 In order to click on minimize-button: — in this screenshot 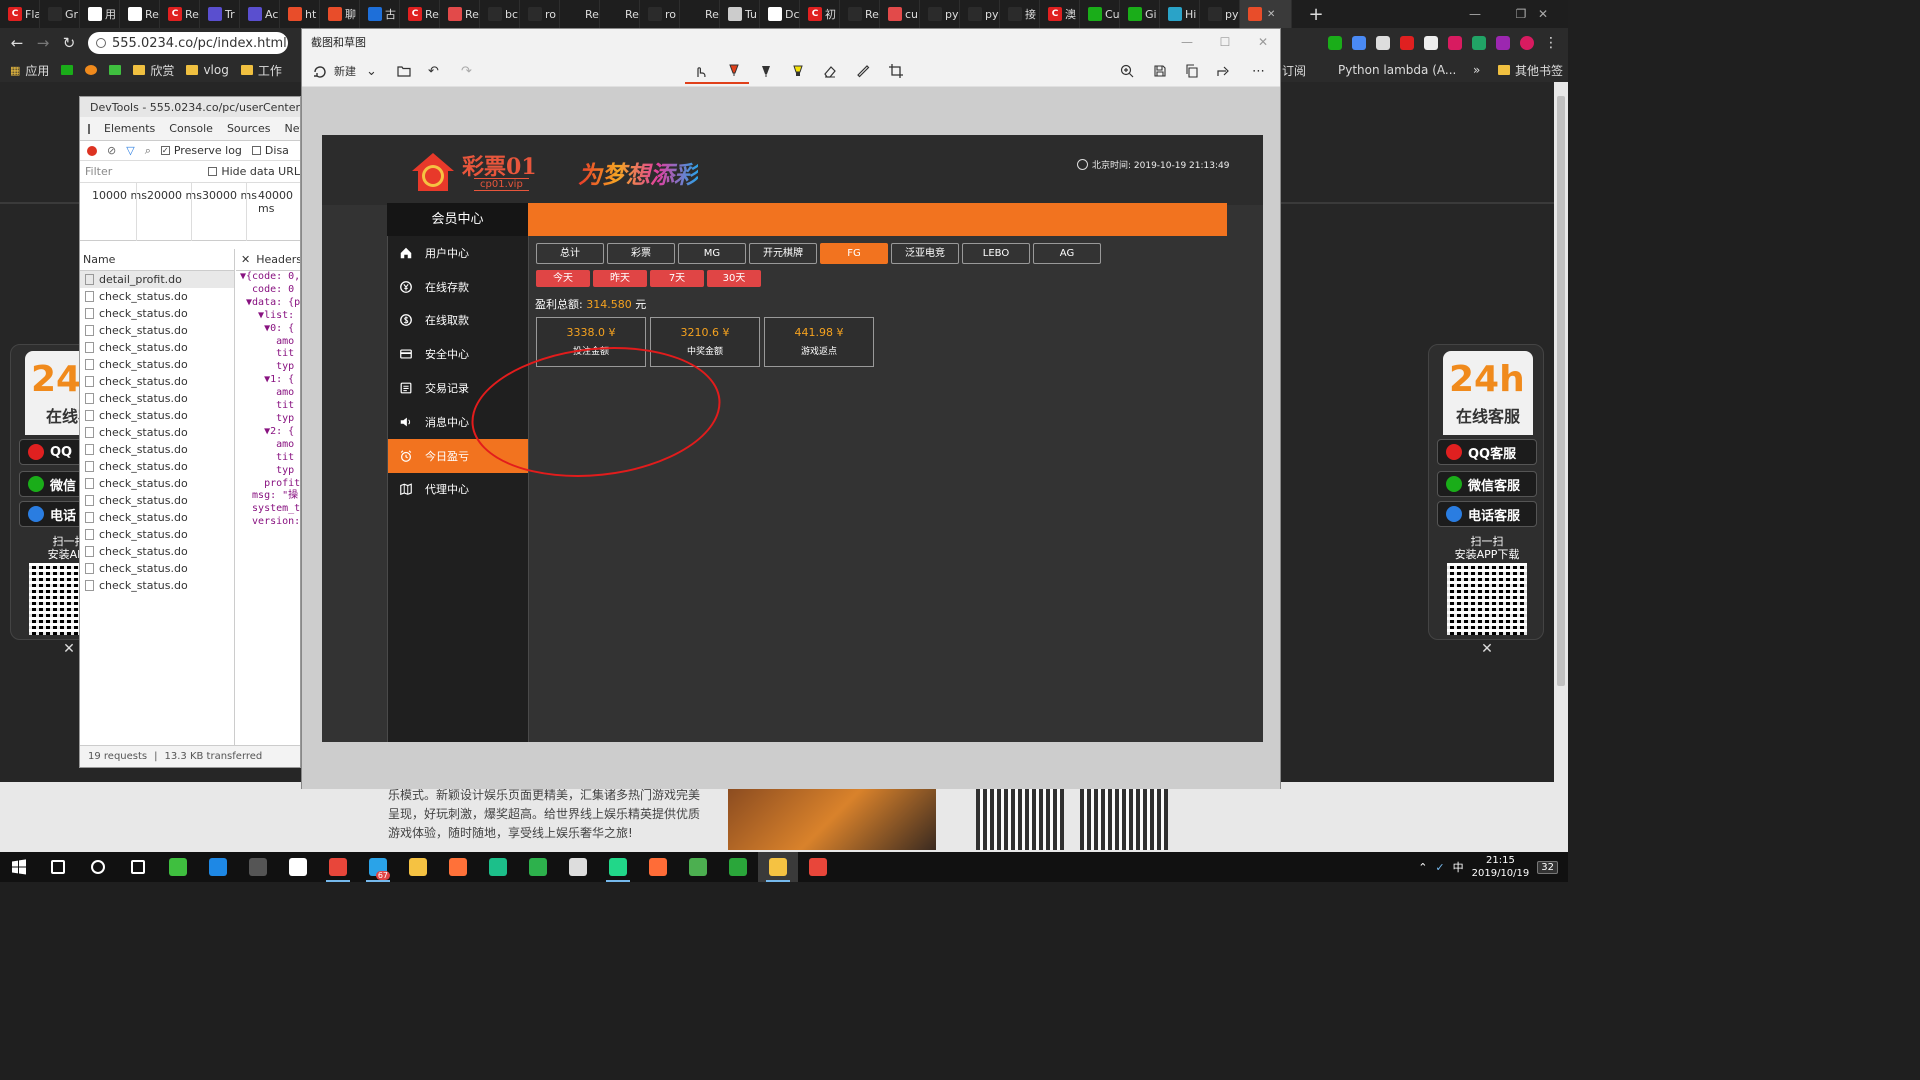, I will do `click(1187, 42)`.